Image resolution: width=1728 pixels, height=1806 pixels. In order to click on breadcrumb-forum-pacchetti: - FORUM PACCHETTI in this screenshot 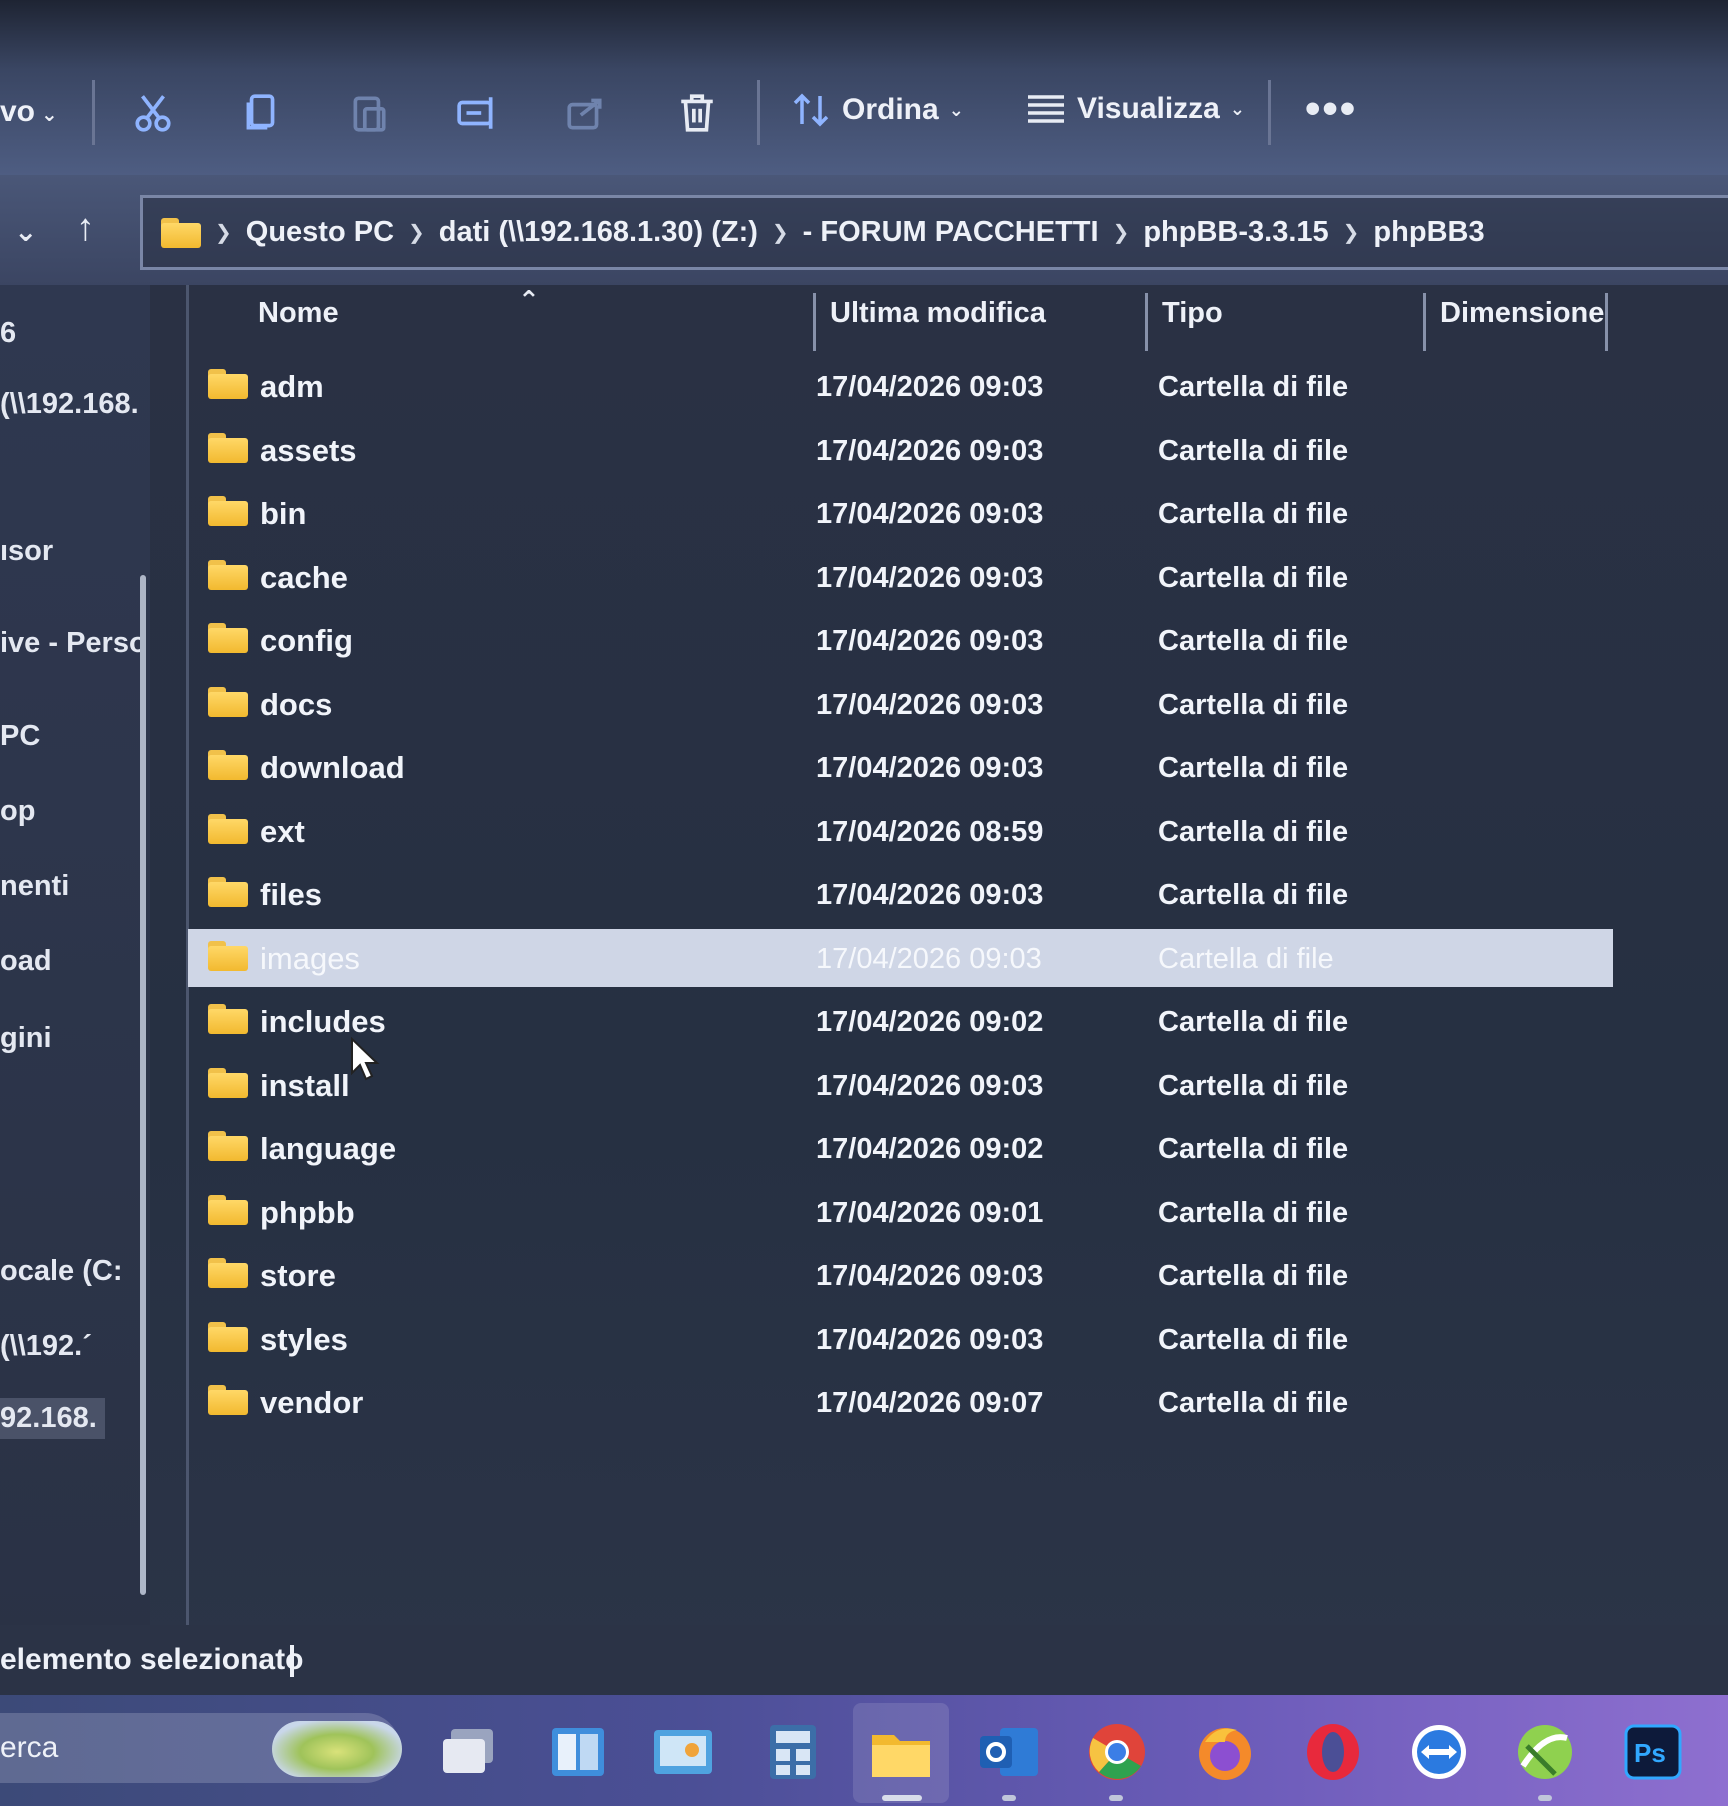, I will do `click(951, 232)`.